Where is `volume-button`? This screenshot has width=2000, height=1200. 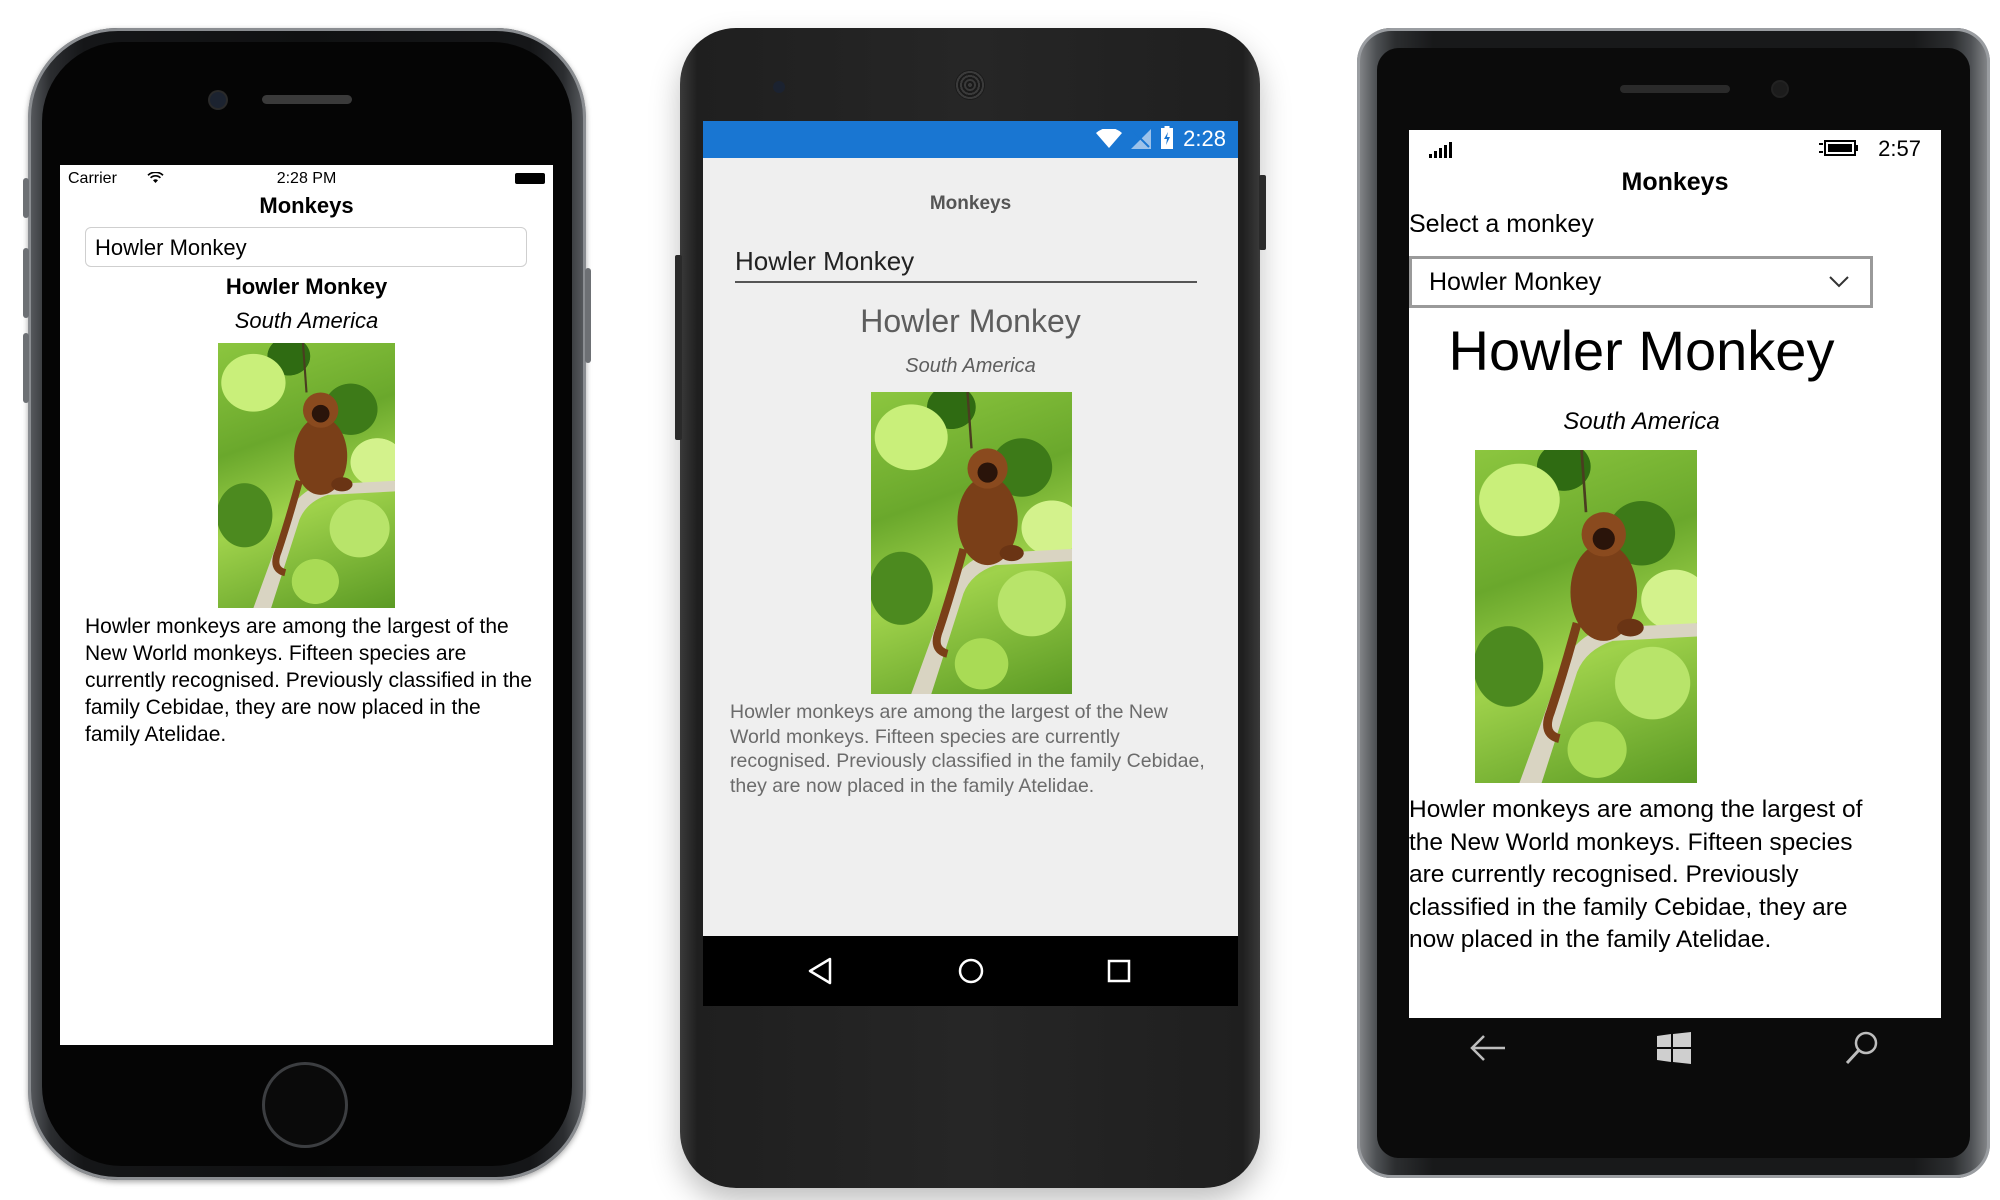 volume-button is located at coordinates (678, 347).